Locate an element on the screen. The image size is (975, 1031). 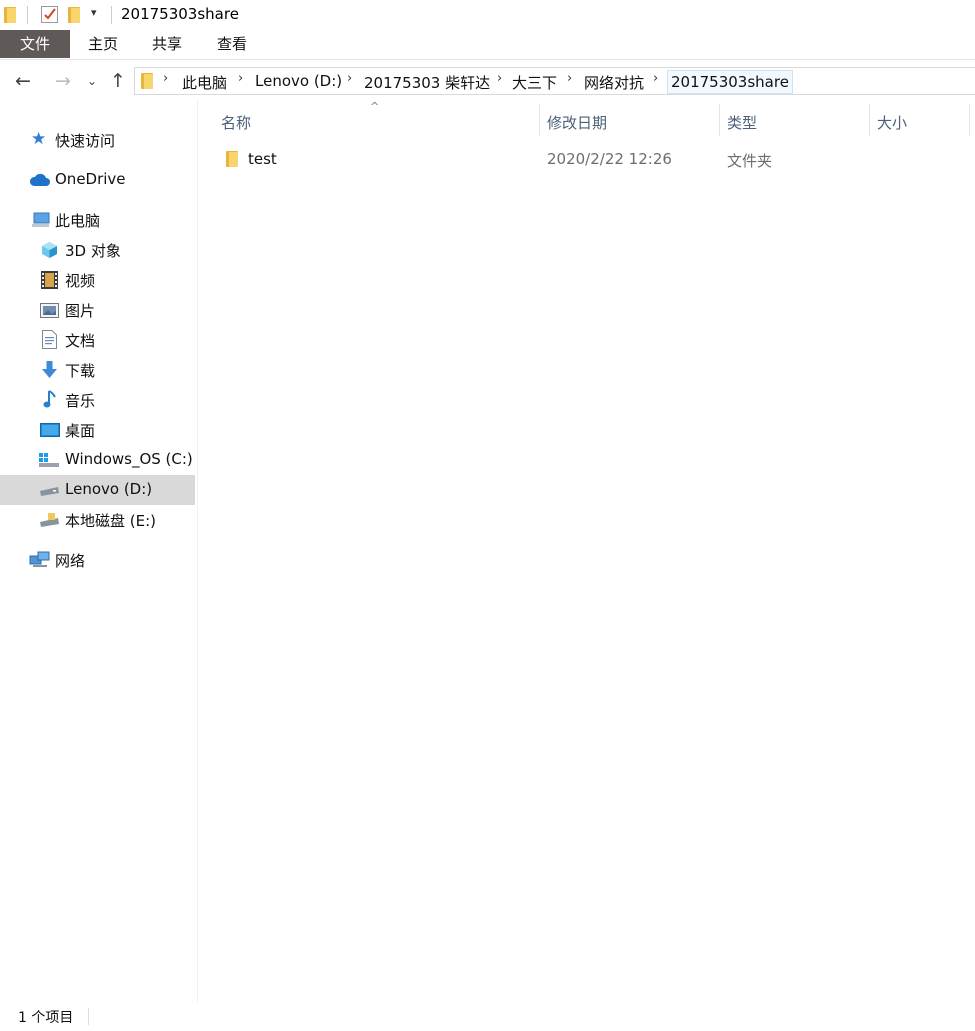
column-header-type: 类型 is located at coordinates (742, 122).